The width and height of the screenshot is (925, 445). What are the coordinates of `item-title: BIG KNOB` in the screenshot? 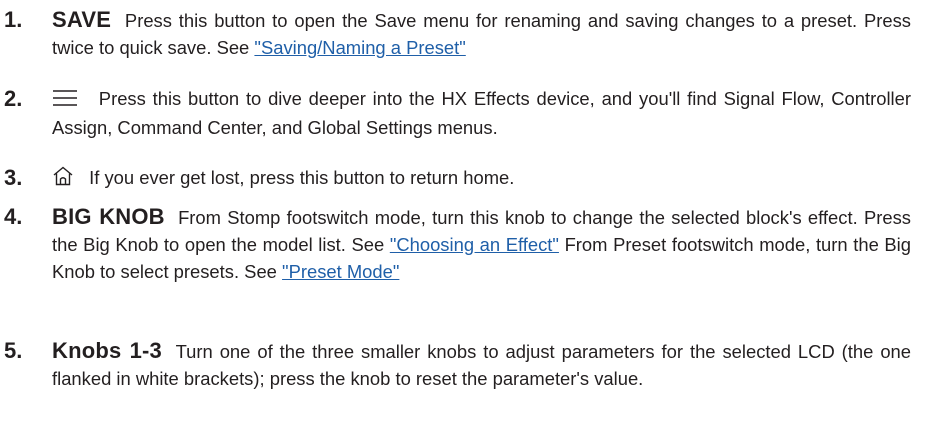 It's located at (108, 216).